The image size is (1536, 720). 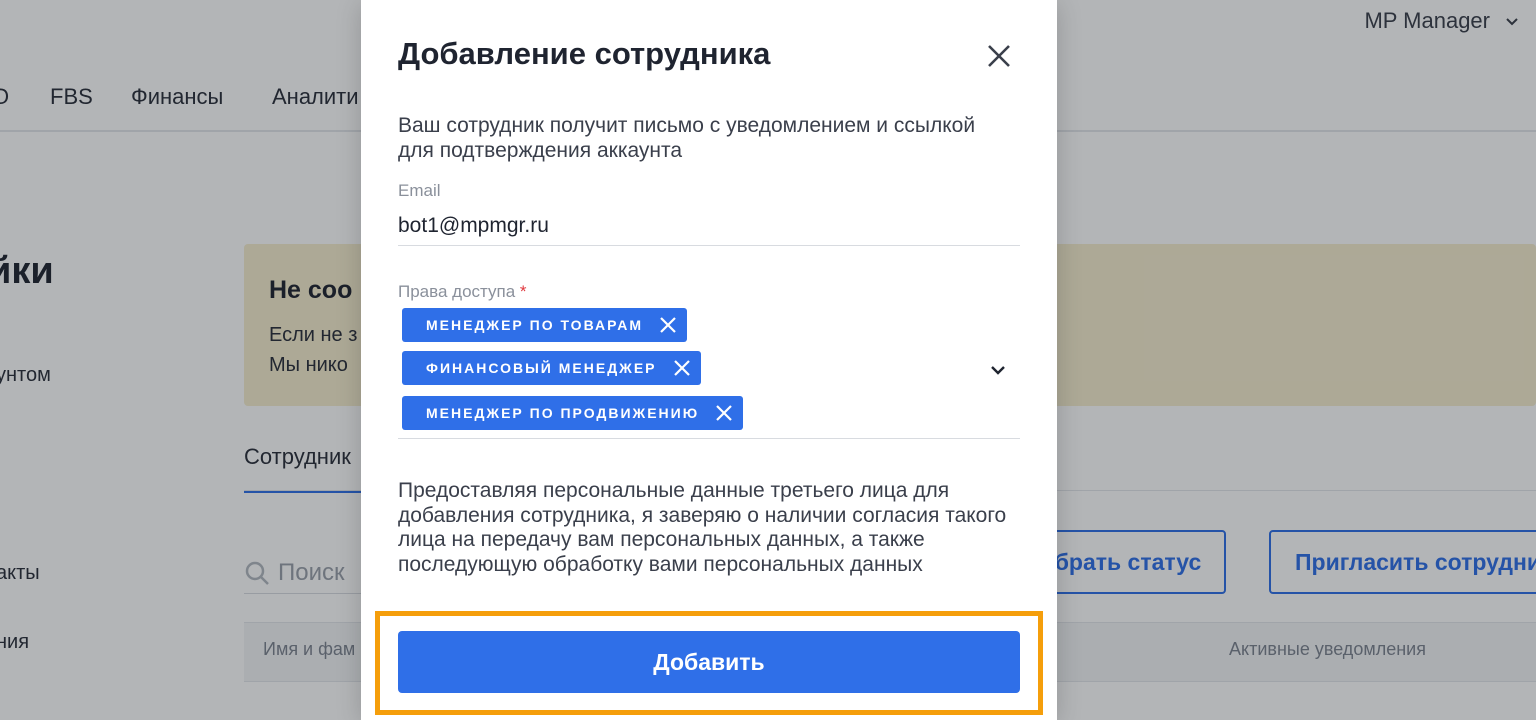 What do you see at coordinates (709, 226) in the screenshot?
I see `email-field` at bounding box center [709, 226].